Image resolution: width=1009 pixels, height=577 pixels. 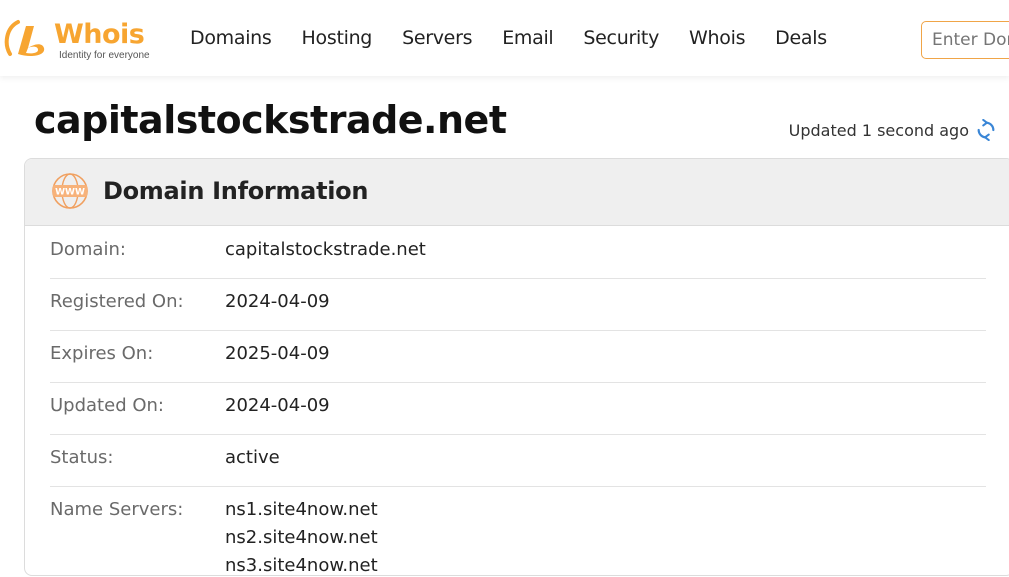 I want to click on nav-item-hosting: Hosting, so click(x=337, y=38).